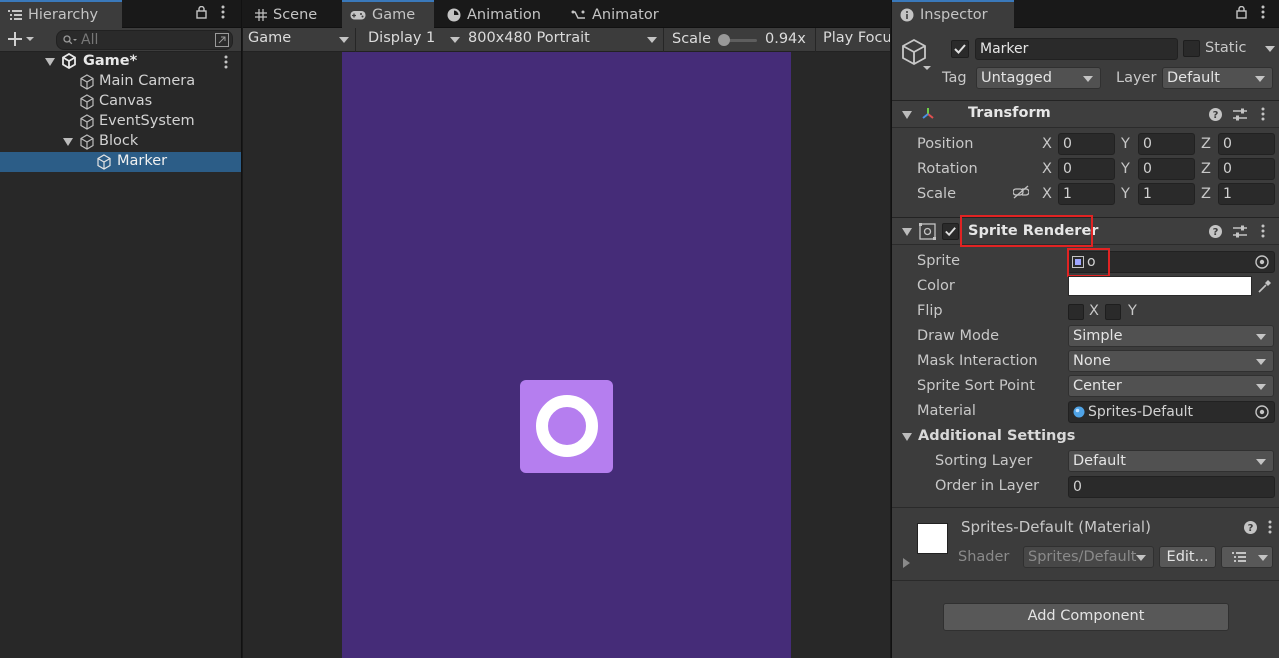  What do you see at coordinates (615, 15) in the screenshot?
I see `tab-animator: Animator` at bounding box center [615, 15].